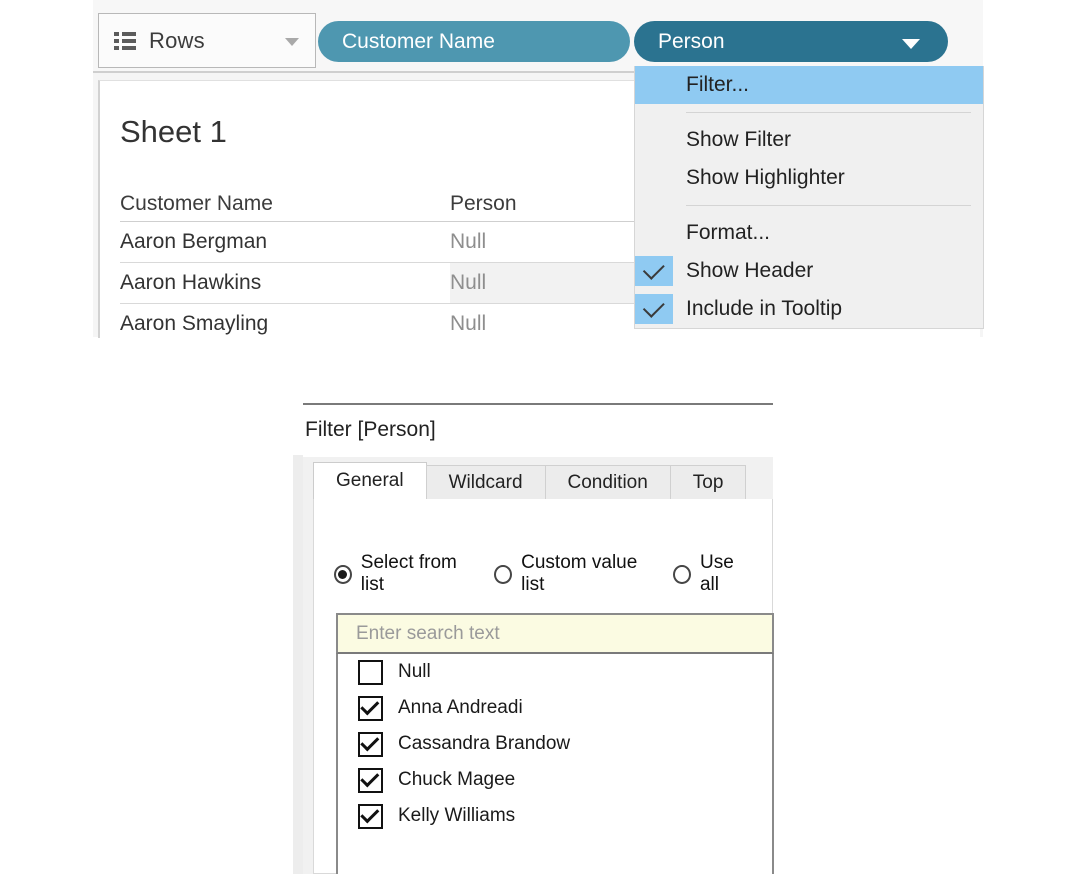  I want to click on tab-wildcard: Wildcard, so click(485, 482).